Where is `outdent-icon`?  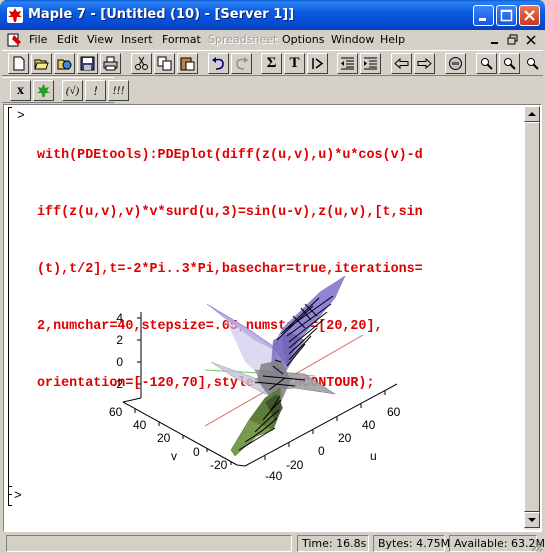
outdent-icon is located at coordinates (347, 63).